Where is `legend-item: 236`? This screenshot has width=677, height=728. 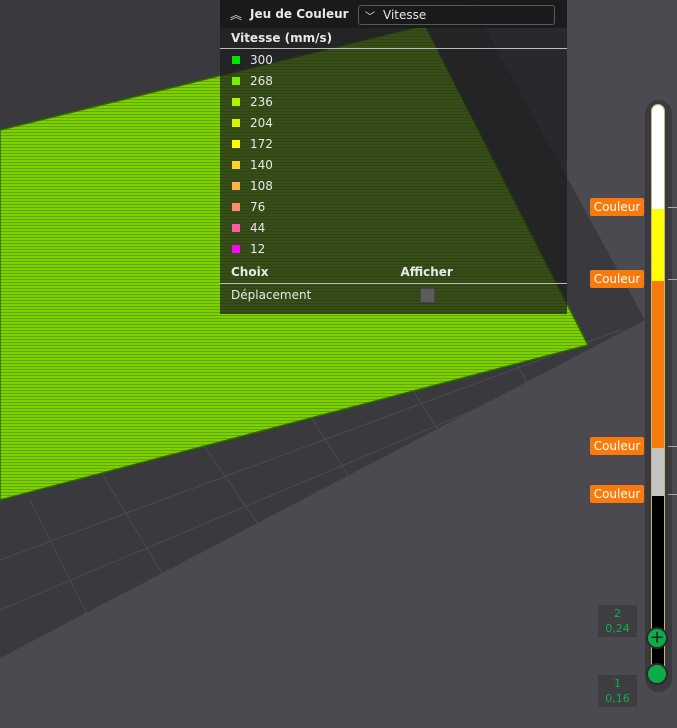
legend-item: 236 is located at coordinates (393, 101).